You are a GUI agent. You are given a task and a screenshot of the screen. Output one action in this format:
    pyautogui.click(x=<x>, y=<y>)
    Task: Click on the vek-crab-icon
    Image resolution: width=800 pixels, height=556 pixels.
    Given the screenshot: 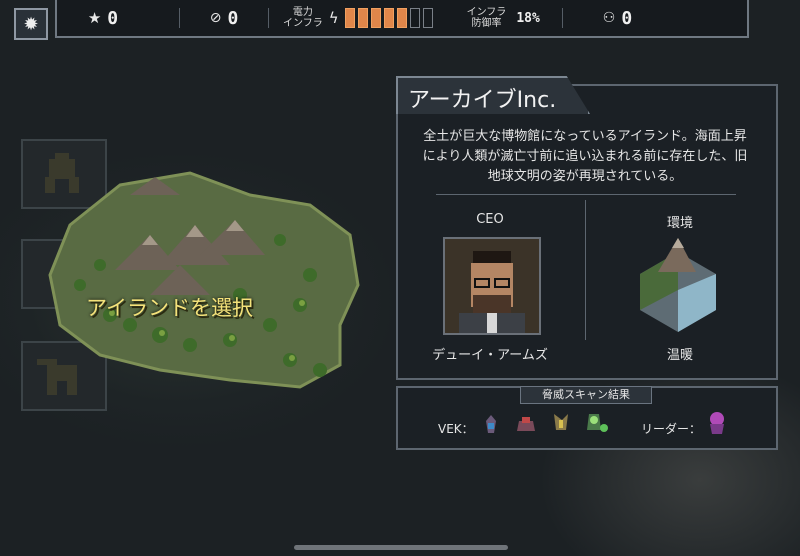 What is the action you would take?
    pyautogui.click(x=526, y=426)
    